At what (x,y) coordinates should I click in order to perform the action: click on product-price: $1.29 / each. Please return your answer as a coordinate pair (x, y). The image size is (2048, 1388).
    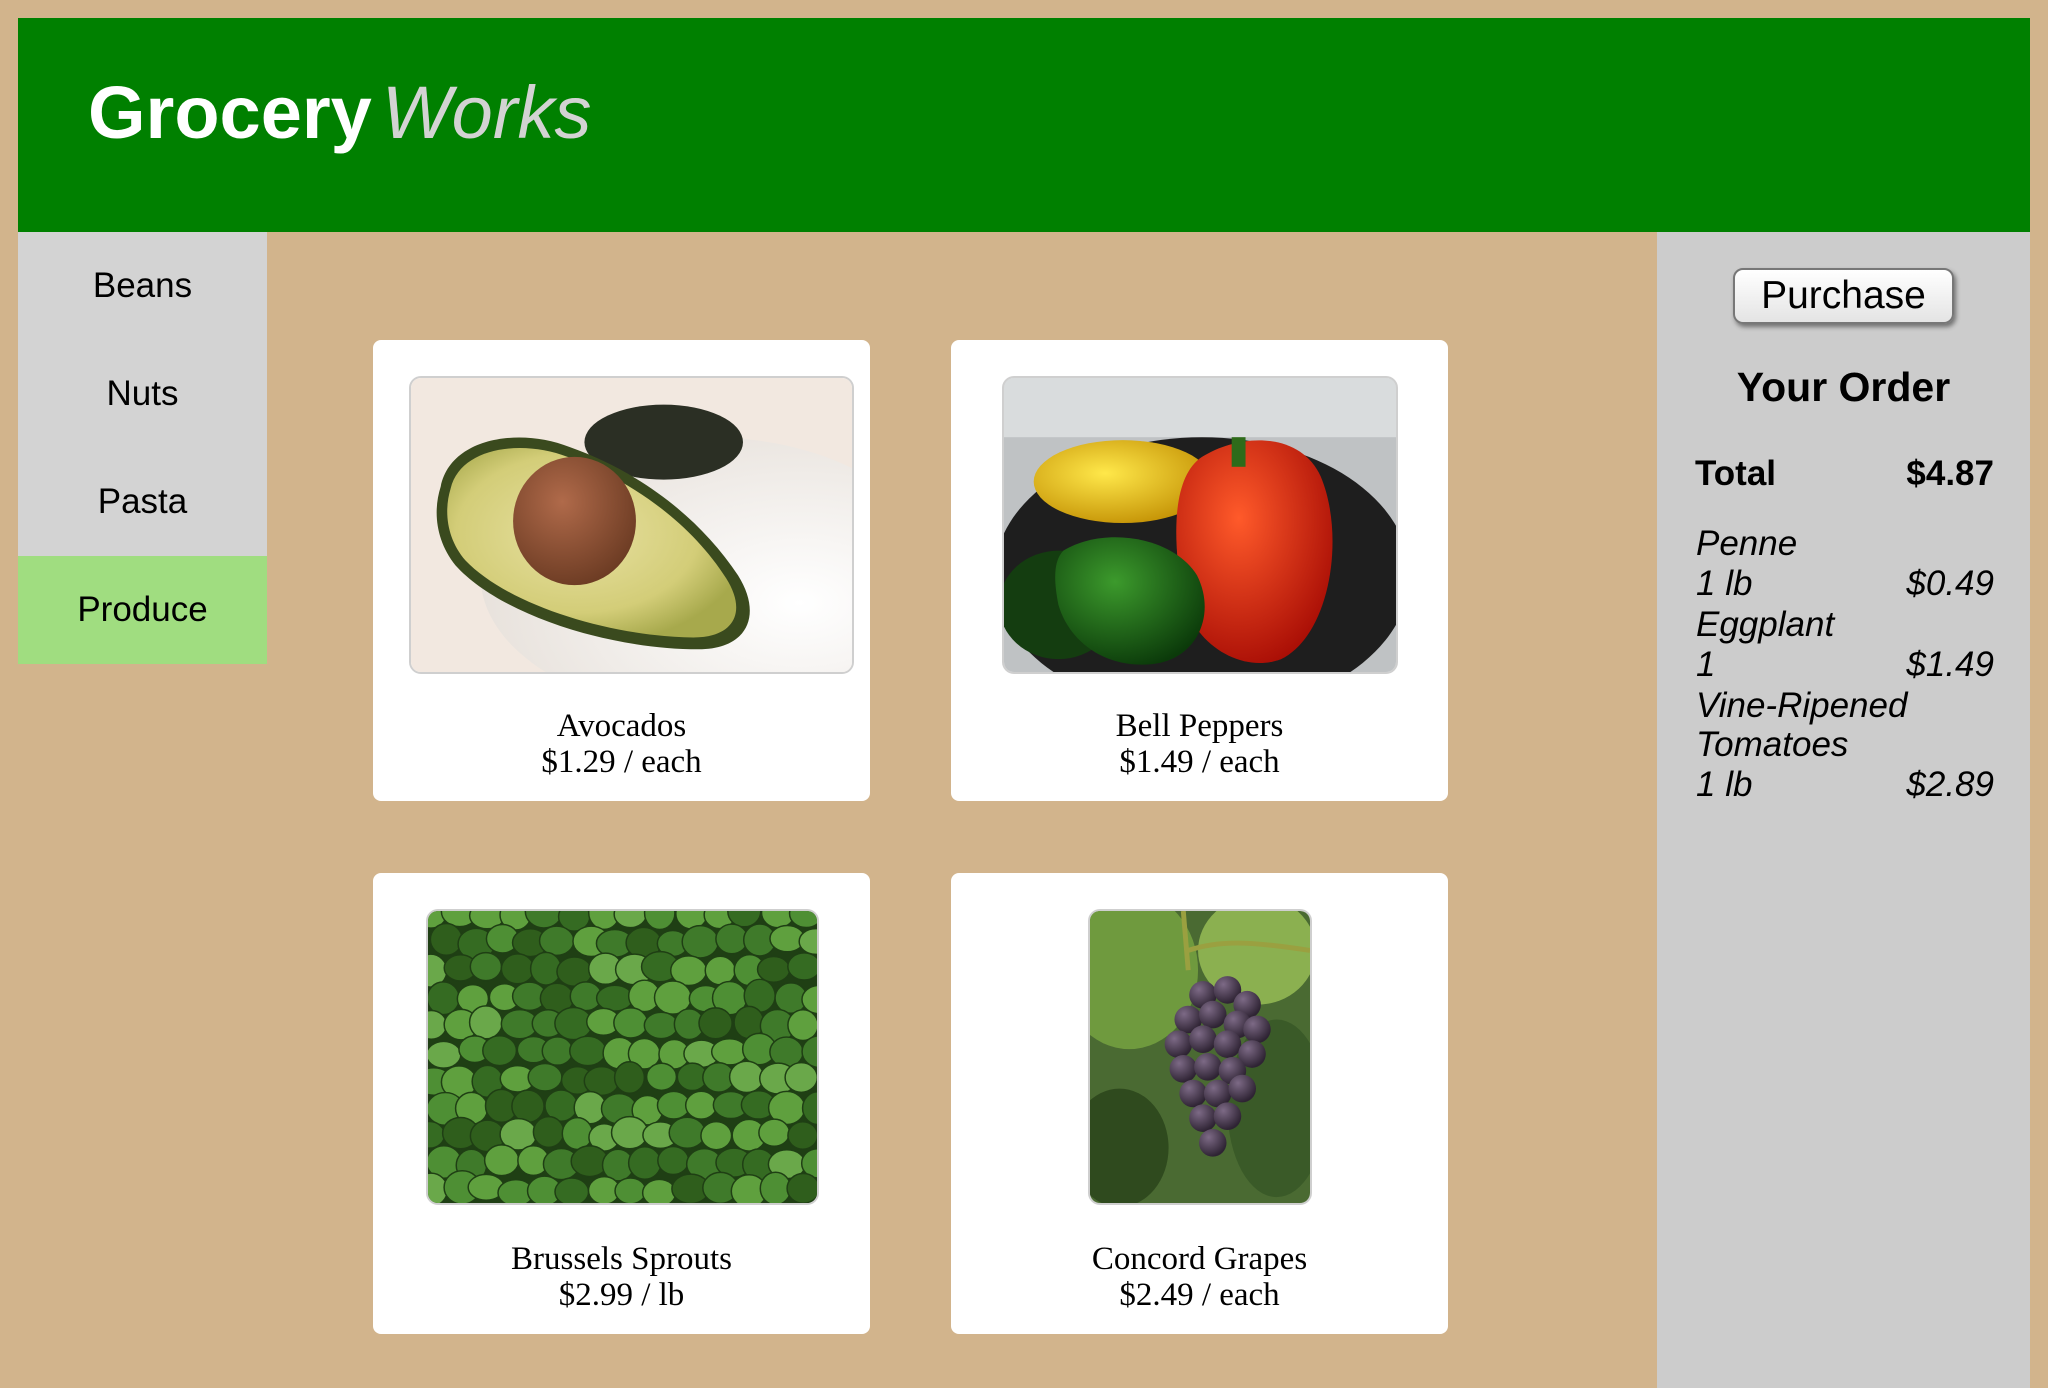
    Looking at the image, I should click on (621, 762).